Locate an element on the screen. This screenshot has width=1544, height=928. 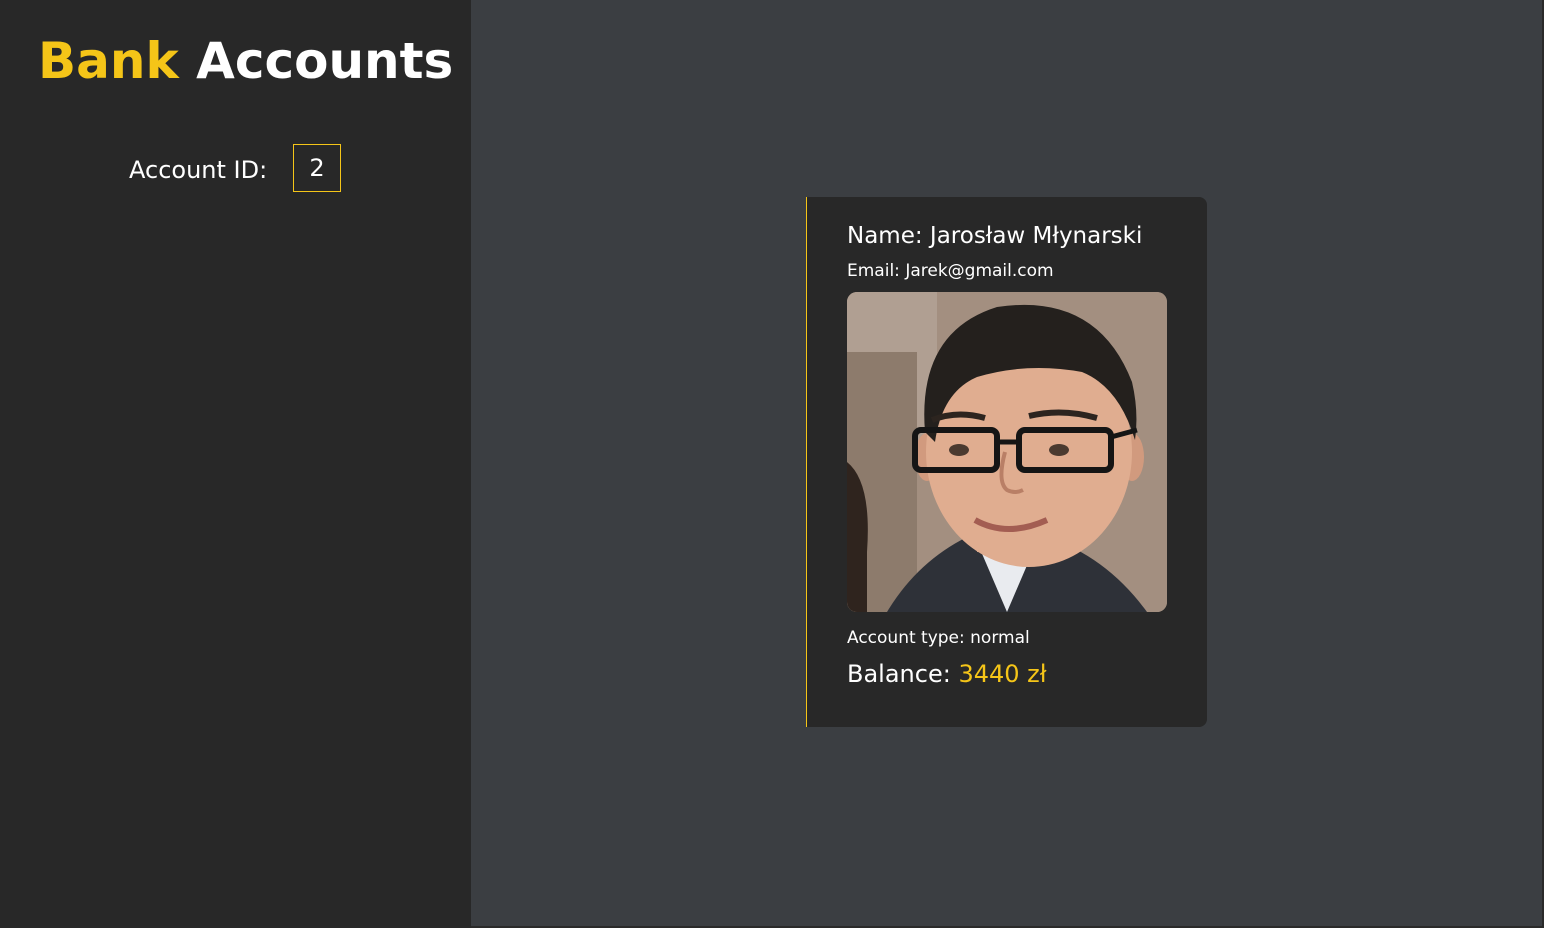
app-title: Bank Accounts is located at coordinates (245, 61).